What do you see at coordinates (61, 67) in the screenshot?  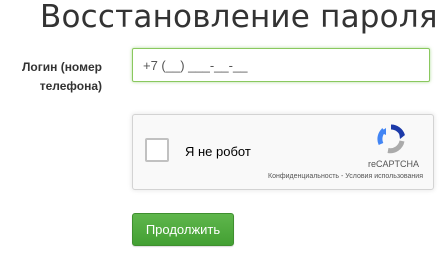 I see `login-label-line1: Логин (номер` at bounding box center [61, 67].